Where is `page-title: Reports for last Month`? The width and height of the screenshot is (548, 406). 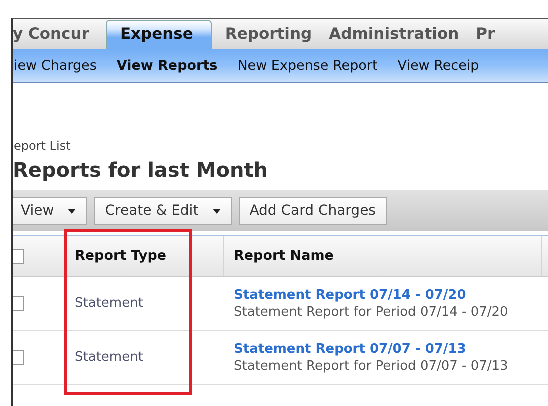
page-title: Reports for last Month is located at coordinates (141, 170).